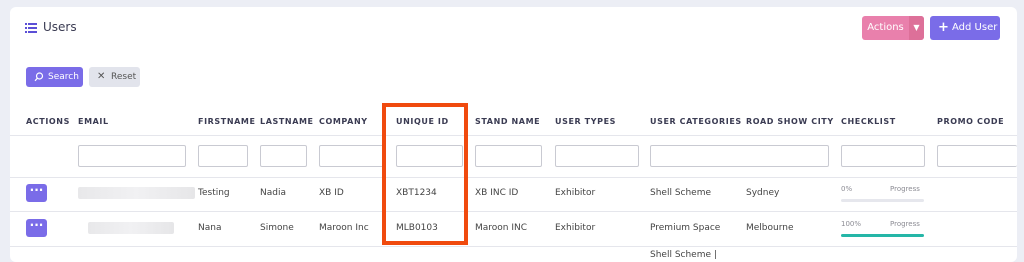 The width and height of the screenshot is (1024, 262). What do you see at coordinates (885, 27) in the screenshot?
I see `actions-label: Actions` at bounding box center [885, 27].